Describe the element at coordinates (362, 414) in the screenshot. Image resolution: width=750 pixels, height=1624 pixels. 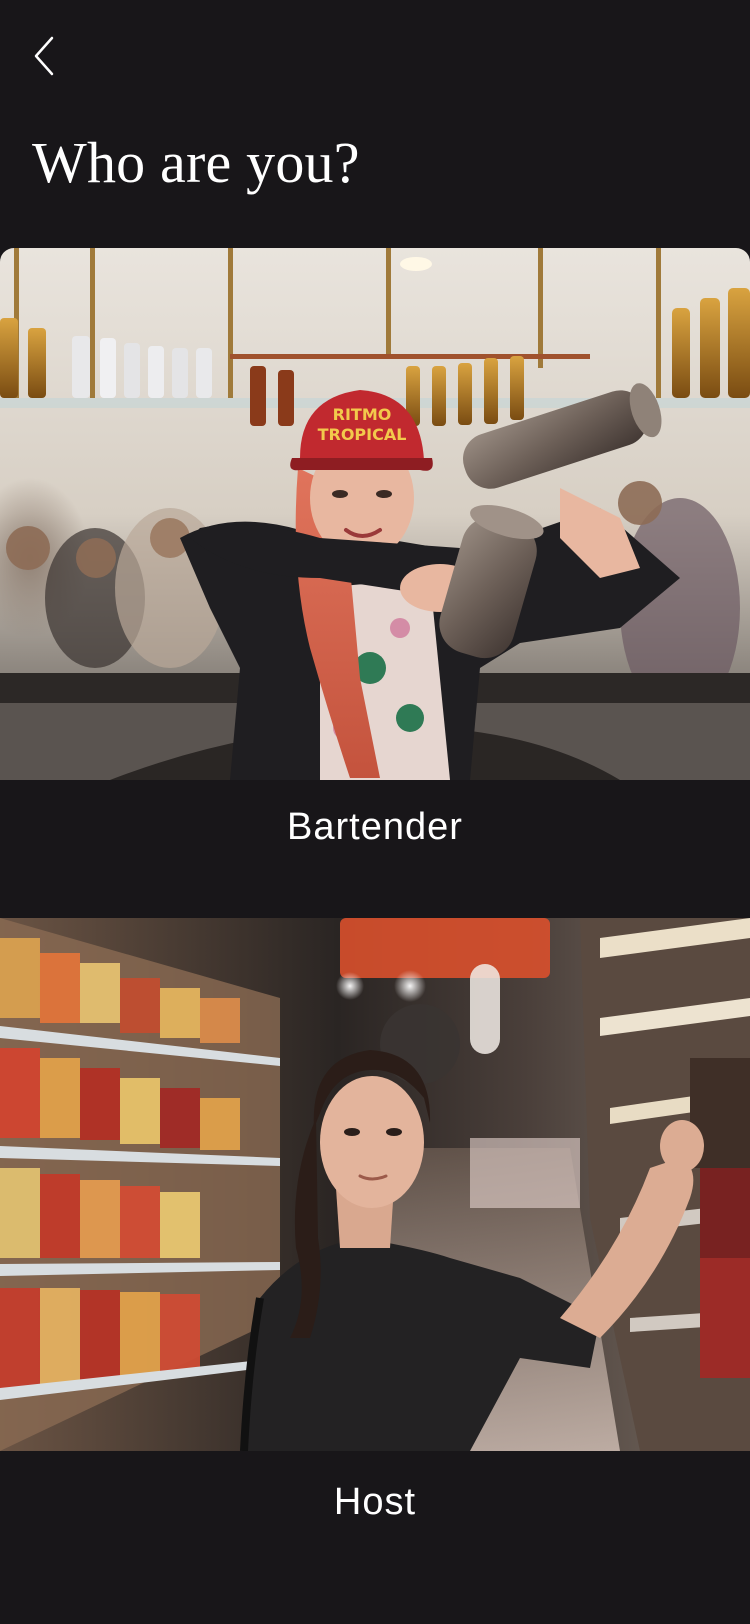
I see `cap-text-line1: RITMO` at that location.